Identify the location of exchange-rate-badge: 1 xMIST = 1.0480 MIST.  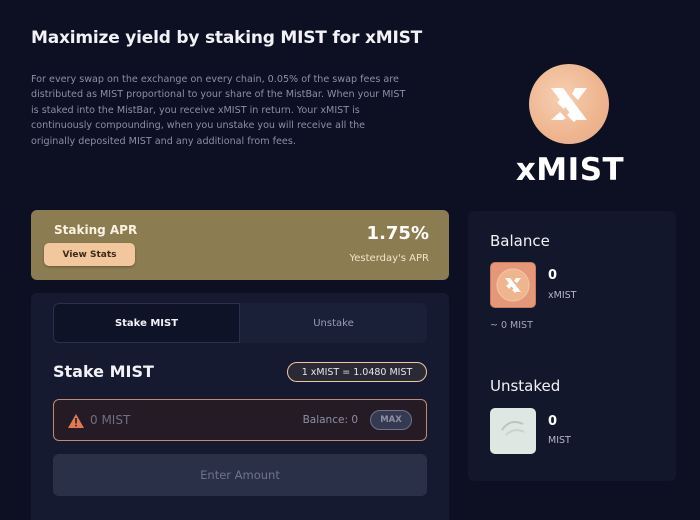
(357, 372).